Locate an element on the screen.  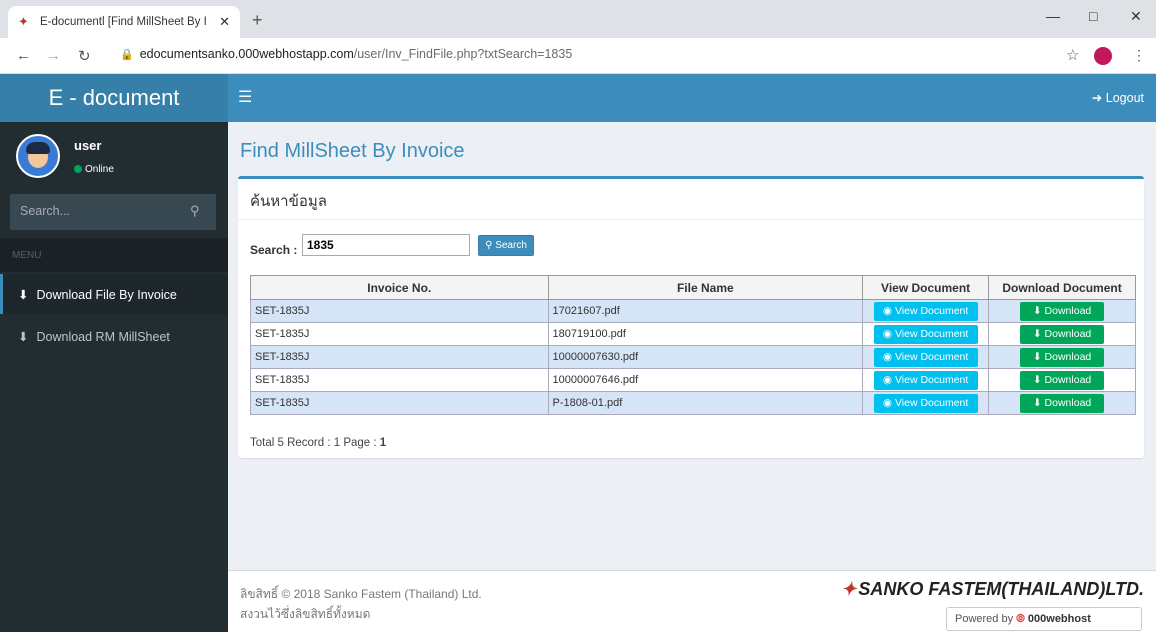
url-host: edocumentsanko.000webhostapp.com is located at coordinates (246, 54).